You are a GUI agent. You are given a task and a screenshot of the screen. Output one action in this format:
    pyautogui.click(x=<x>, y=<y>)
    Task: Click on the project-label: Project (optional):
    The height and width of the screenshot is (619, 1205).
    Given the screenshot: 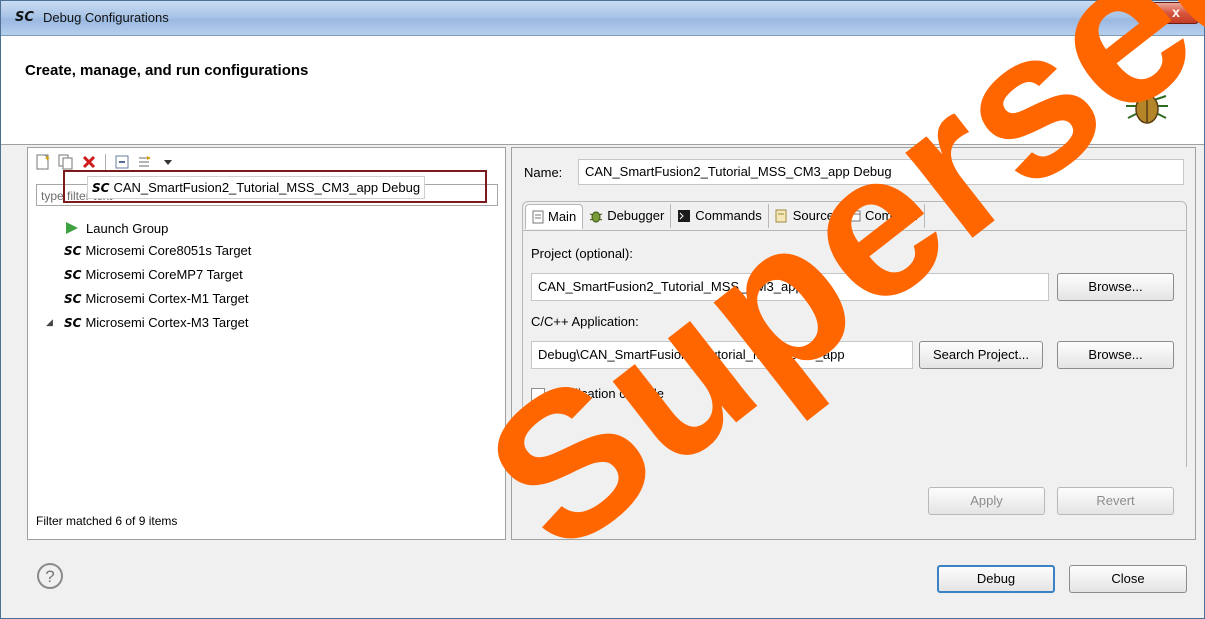 What is the action you would take?
    pyautogui.click(x=582, y=253)
    